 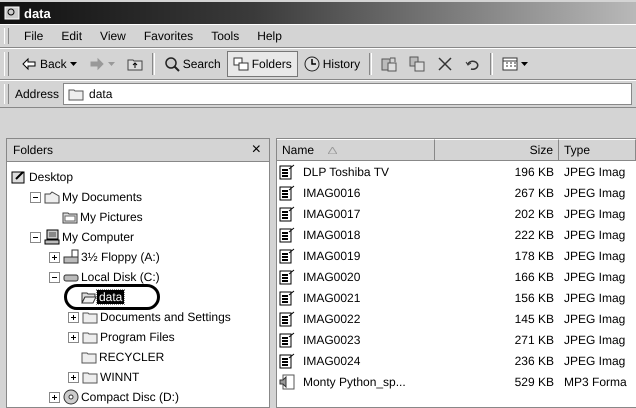 What do you see at coordinates (96, 64) in the screenshot?
I see `right-arrow-icon` at bounding box center [96, 64].